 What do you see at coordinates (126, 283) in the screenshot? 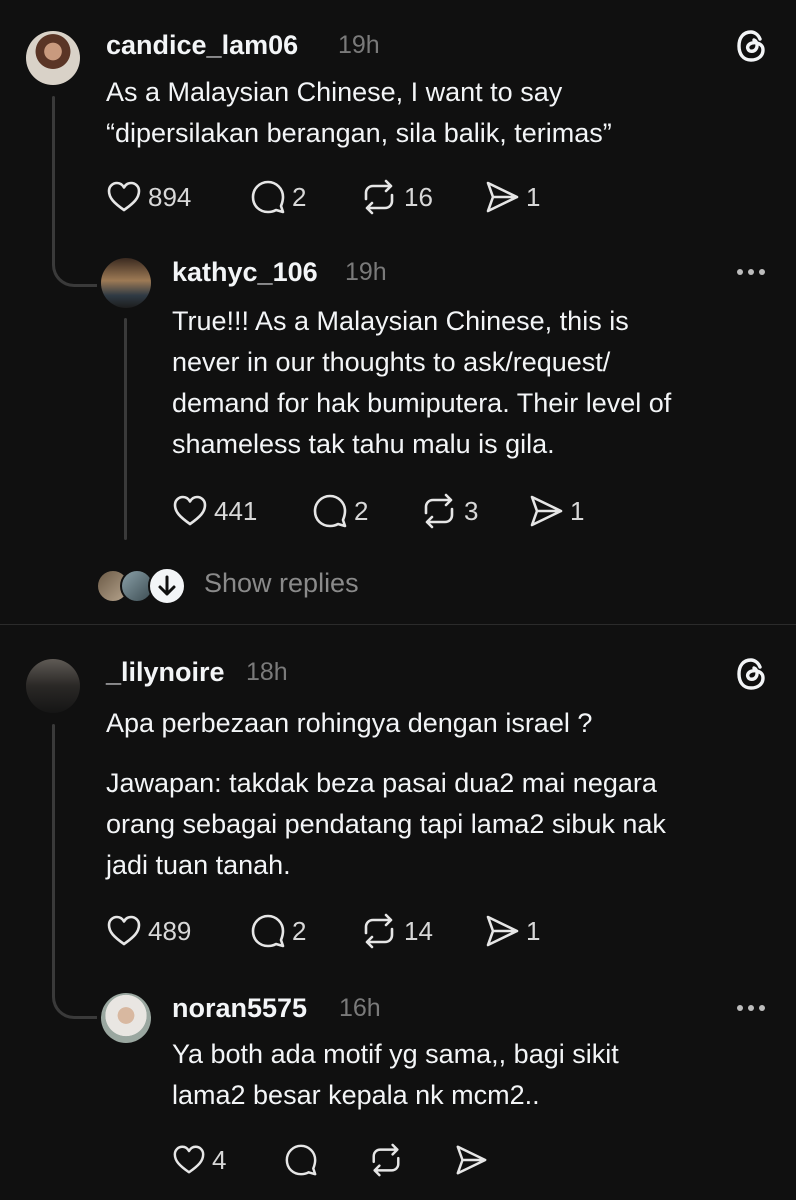
I see `avatar-kathyc` at bounding box center [126, 283].